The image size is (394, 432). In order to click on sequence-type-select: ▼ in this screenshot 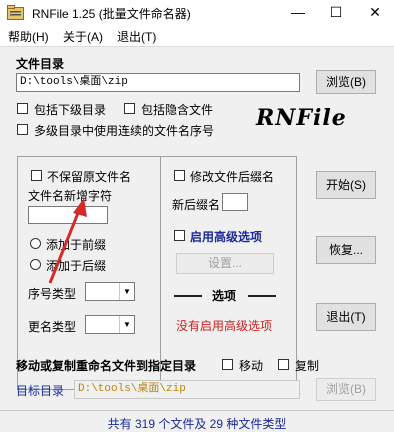, I will do `click(110, 291)`.